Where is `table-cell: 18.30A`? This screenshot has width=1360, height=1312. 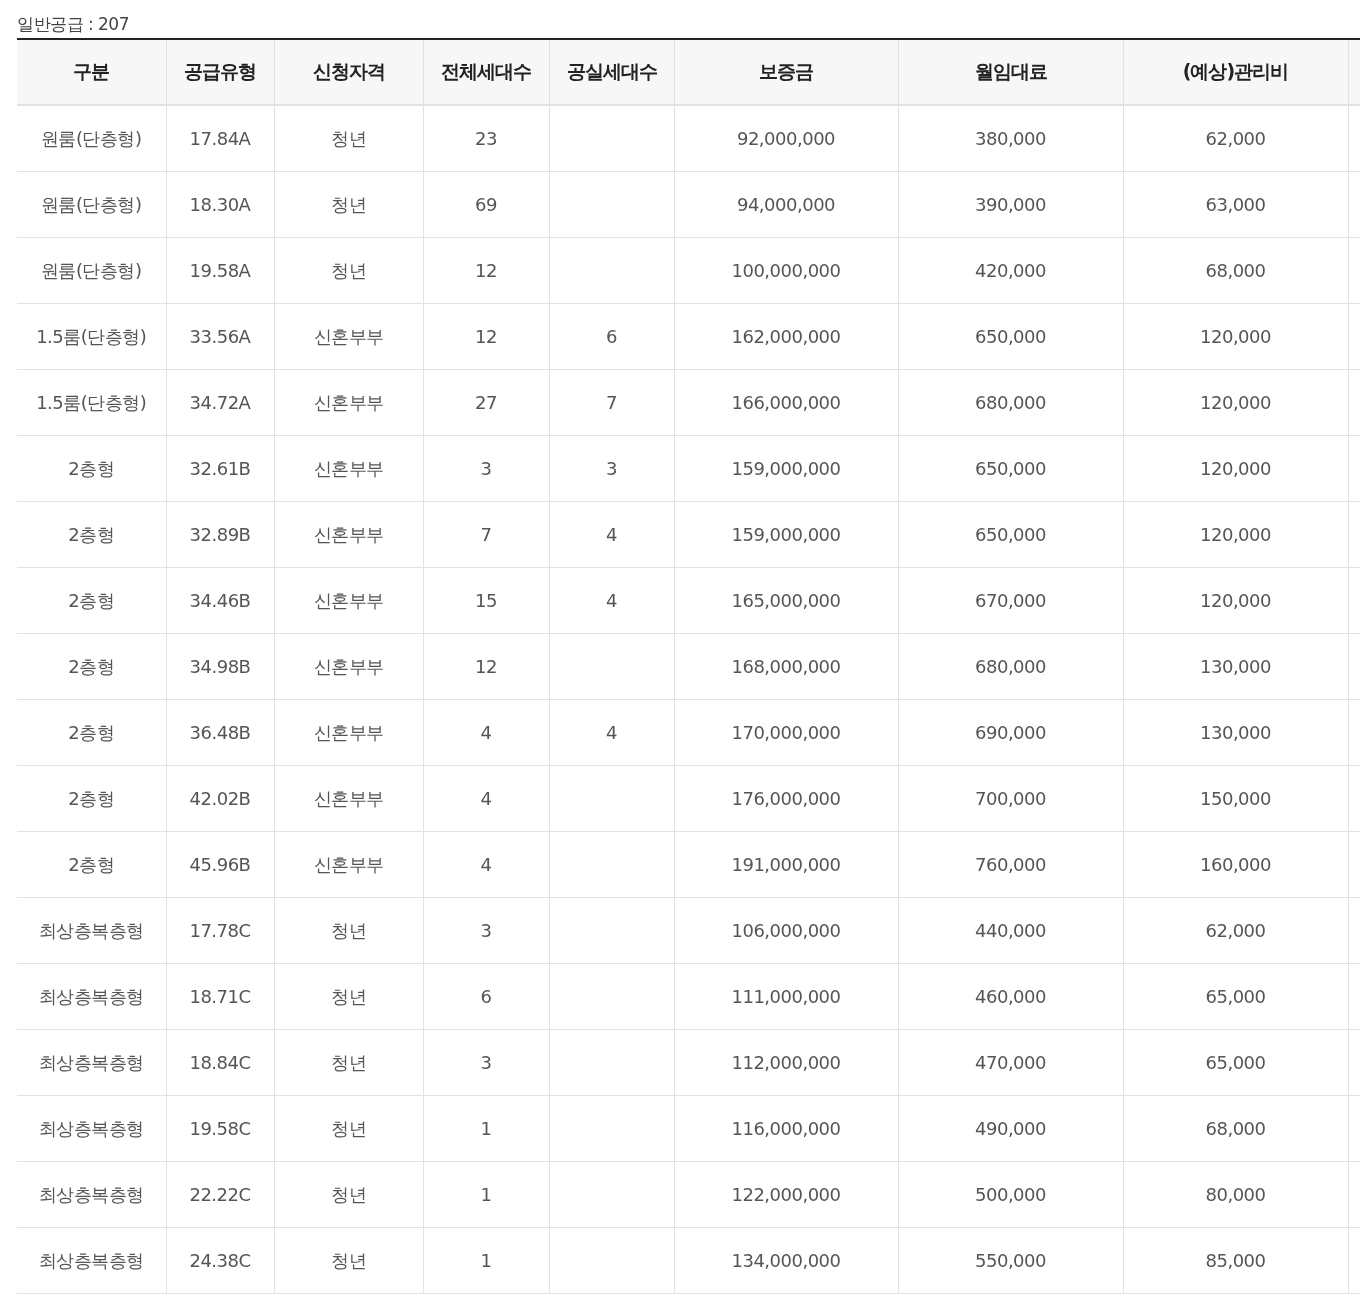 table-cell: 18.30A is located at coordinates (220, 204).